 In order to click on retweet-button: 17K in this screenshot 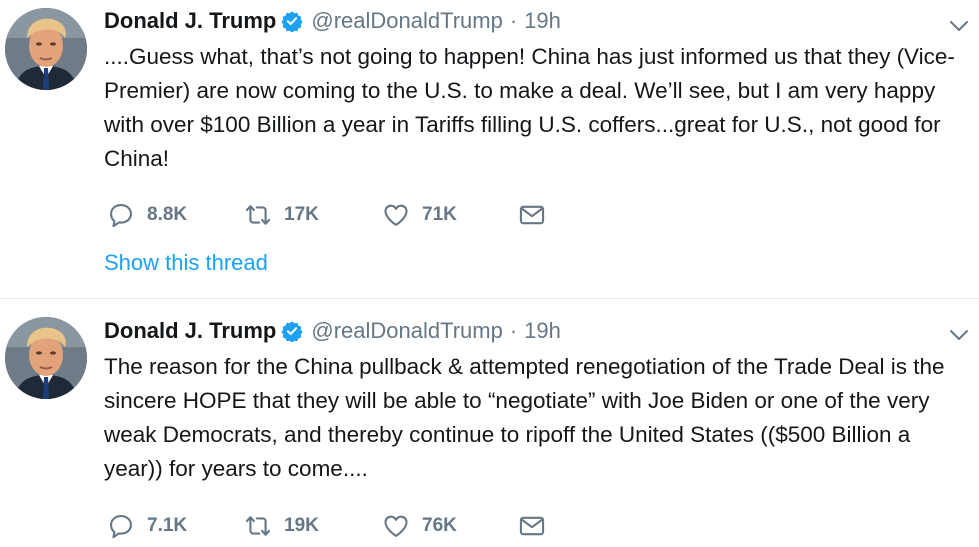, I will do `click(313, 215)`.